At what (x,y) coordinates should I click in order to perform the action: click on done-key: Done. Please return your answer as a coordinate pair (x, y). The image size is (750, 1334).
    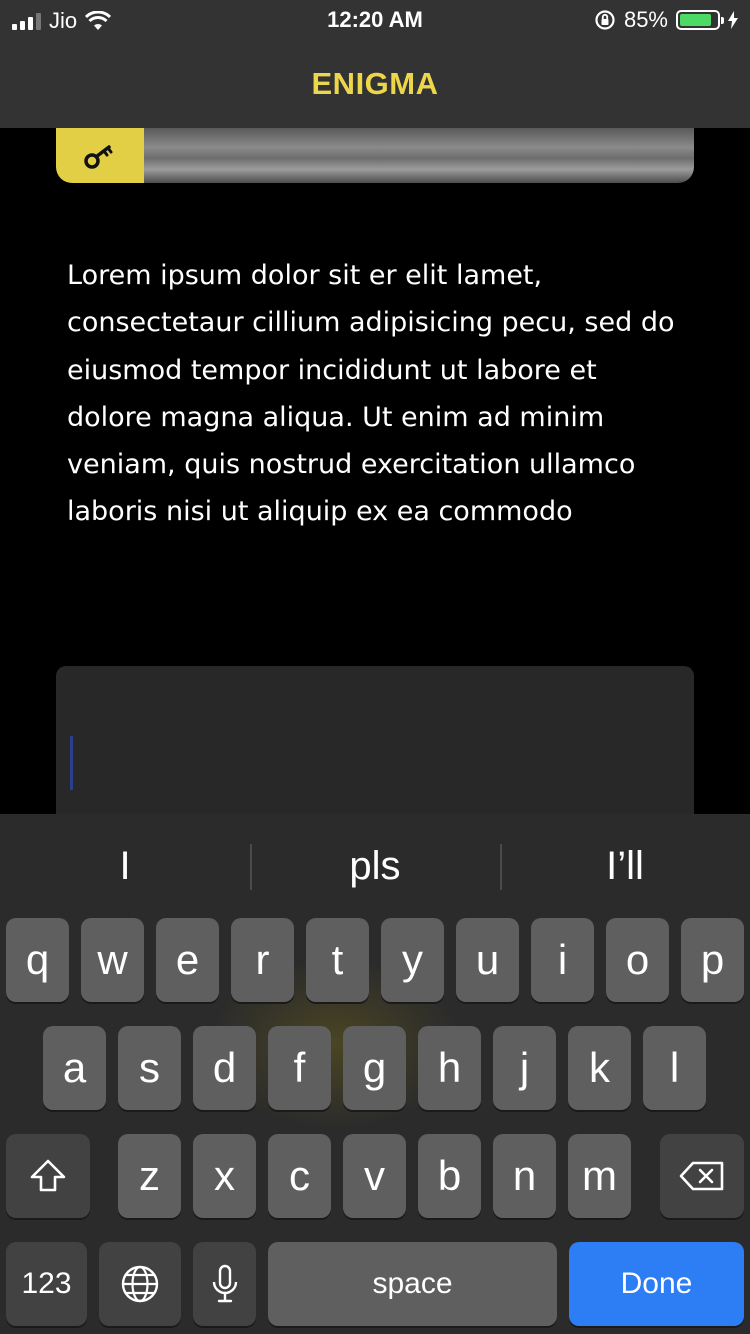
    Looking at the image, I should click on (656, 1284).